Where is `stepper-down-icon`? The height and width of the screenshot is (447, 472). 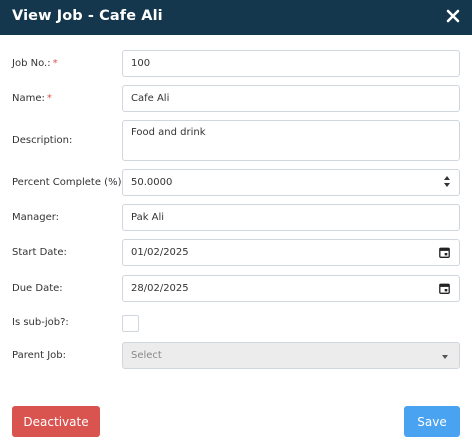
stepper-down-icon is located at coordinates (447, 185).